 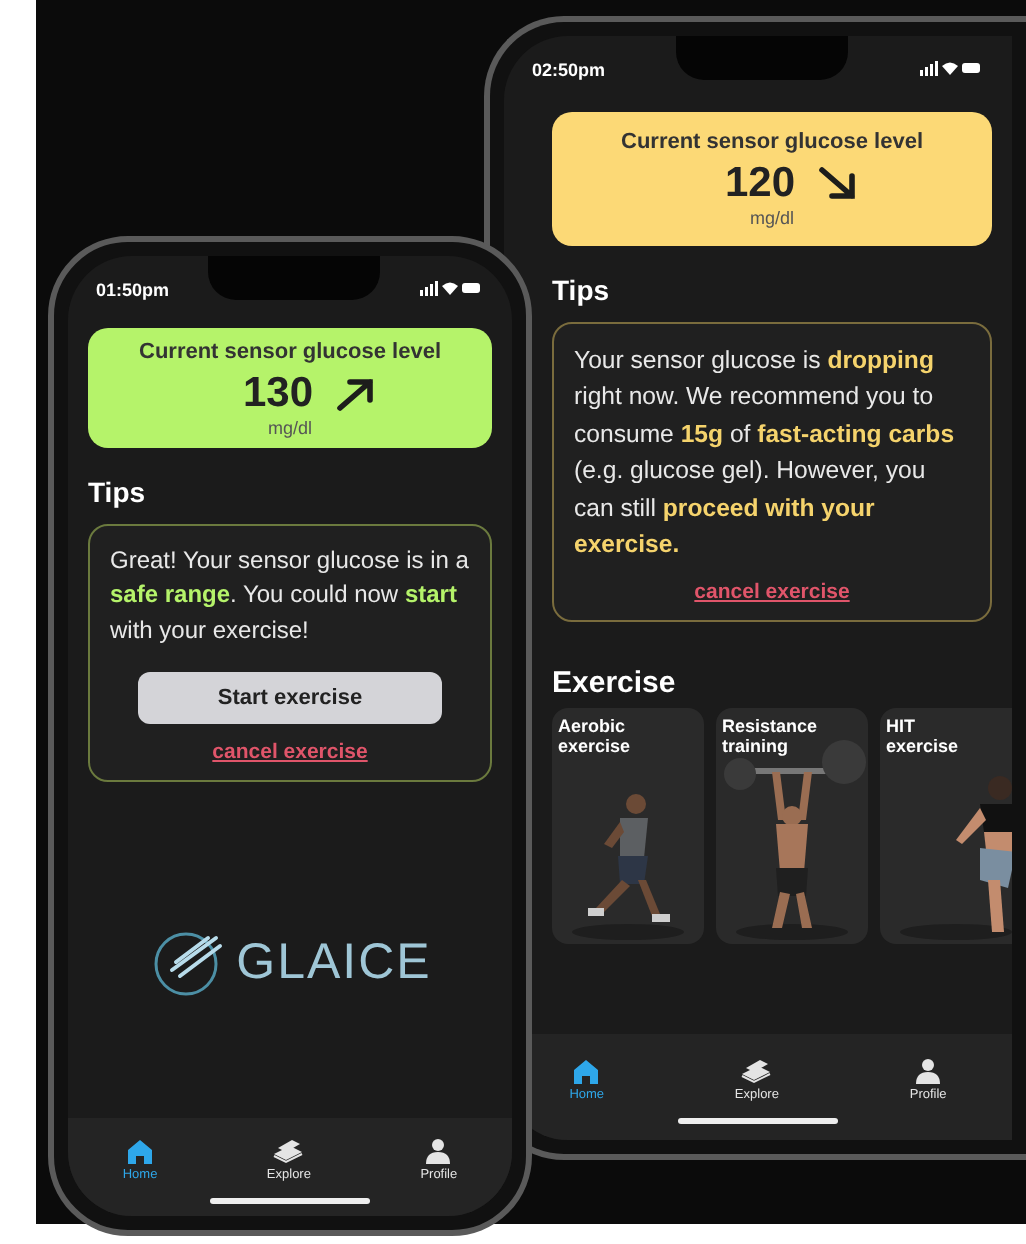 What do you see at coordinates (765, 453) in the screenshot?
I see `tip-text: Your sensor glucose is dropping right now. We recommend you to consume 15g of fast-acting carbs (e.g. glucose gel). However, you can still proceed with your exercise.` at bounding box center [765, 453].